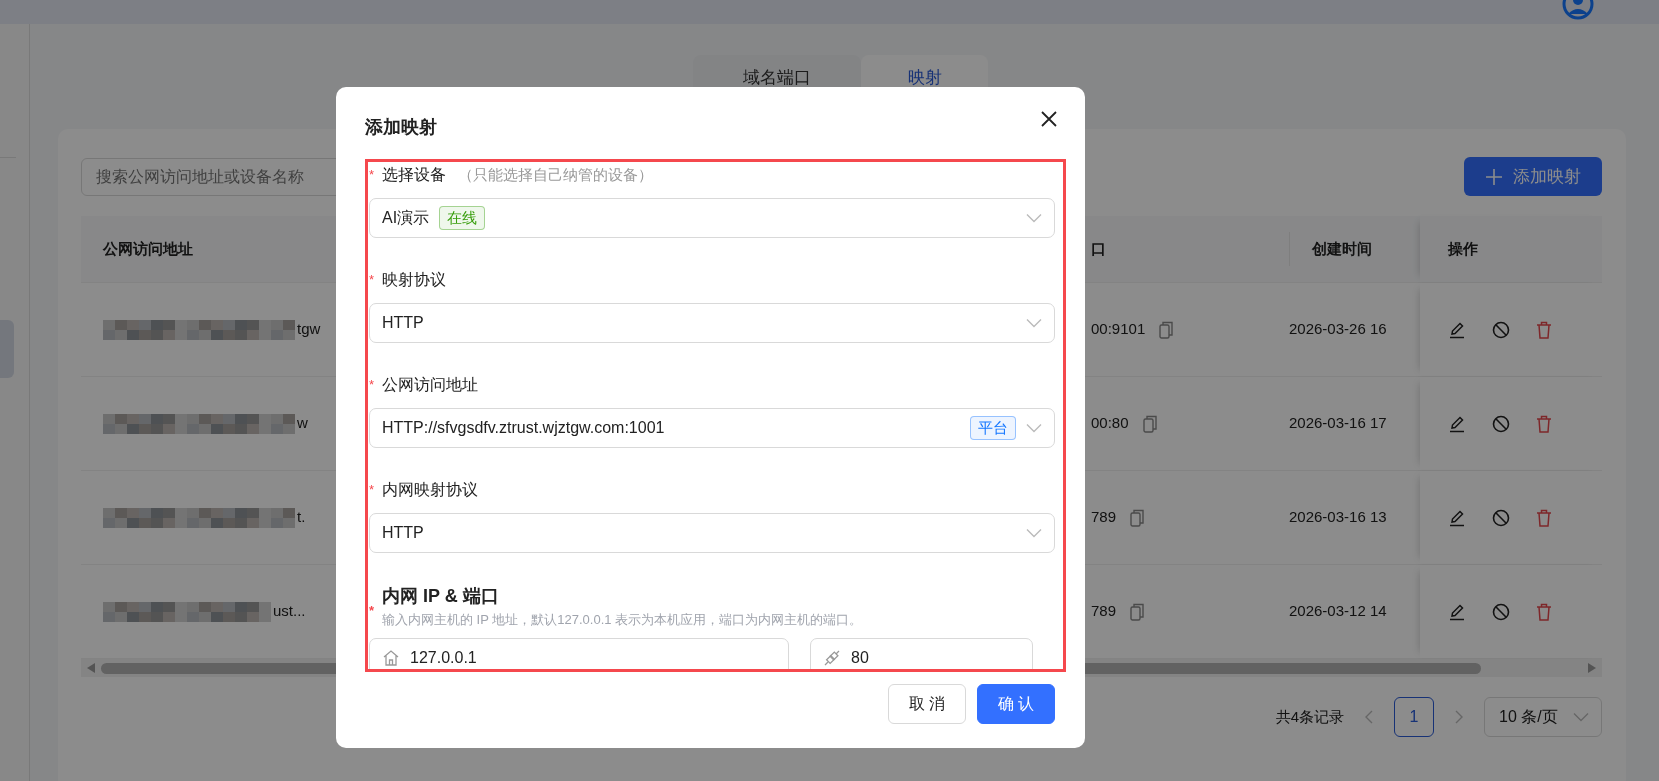 The width and height of the screenshot is (1659, 781). I want to click on table-cell-text: w, so click(302, 423).